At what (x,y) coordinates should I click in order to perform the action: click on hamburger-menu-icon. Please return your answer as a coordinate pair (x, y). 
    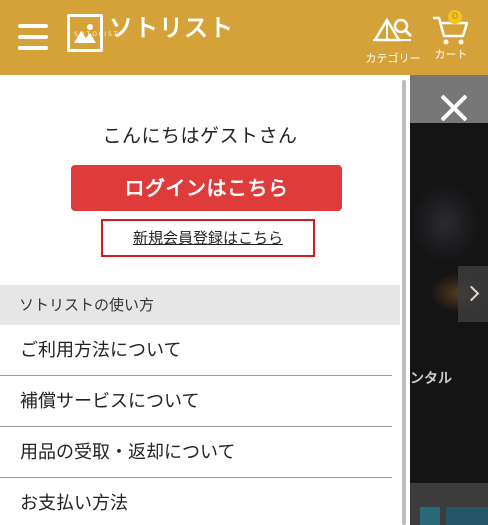
    Looking at the image, I should click on (33, 37).